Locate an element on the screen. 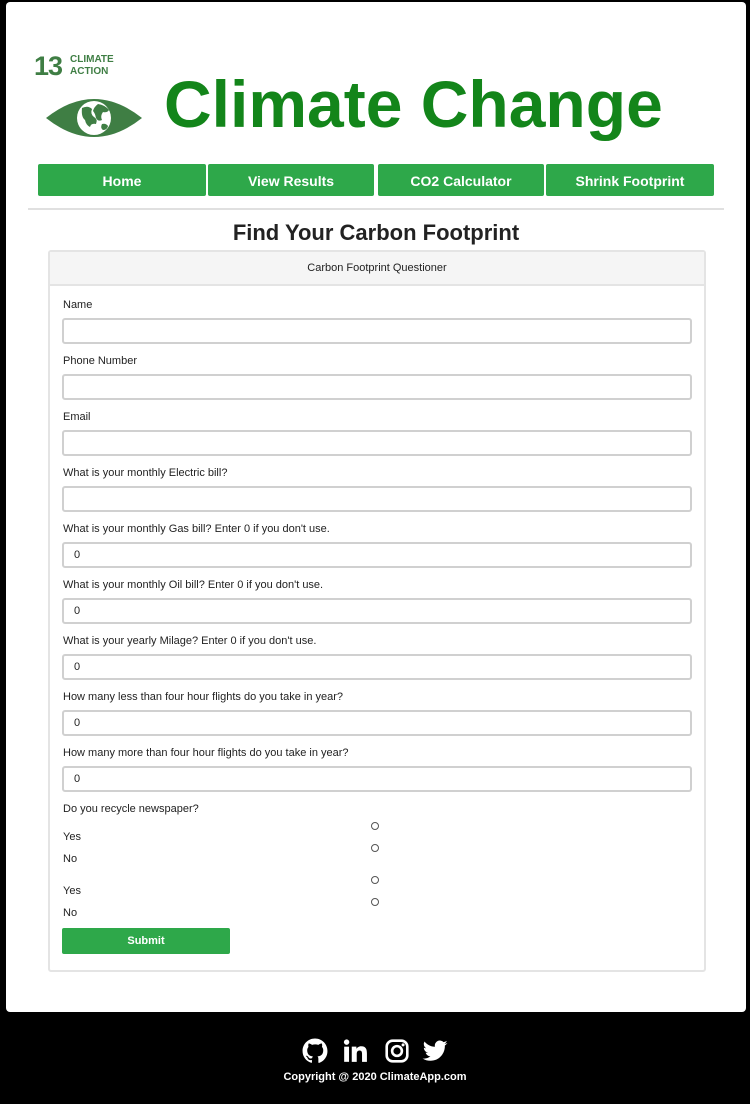 This screenshot has height=1104, width=750. eye-globe-icon is located at coordinates (94, 118).